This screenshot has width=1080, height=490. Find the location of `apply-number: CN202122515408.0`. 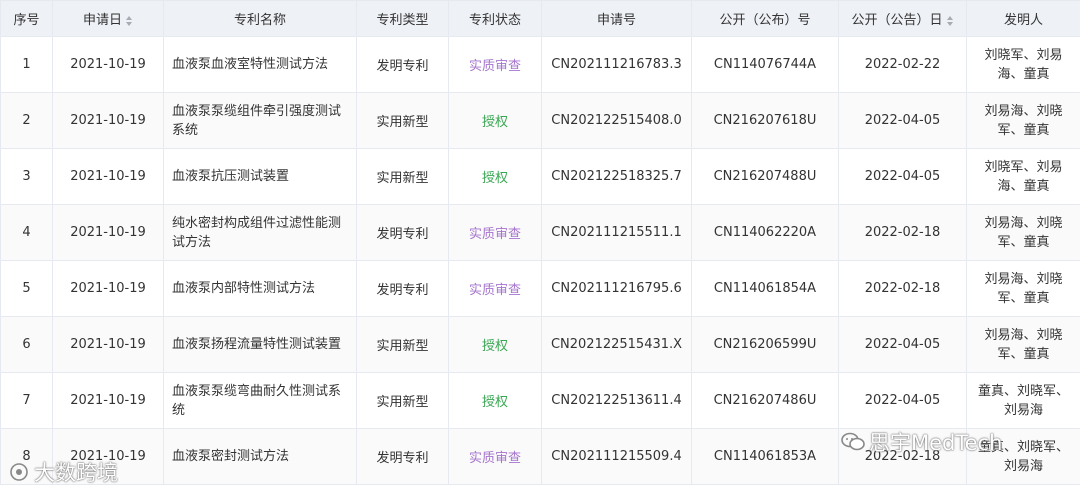

apply-number: CN202122515408.0 is located at coordinates (616, 120).